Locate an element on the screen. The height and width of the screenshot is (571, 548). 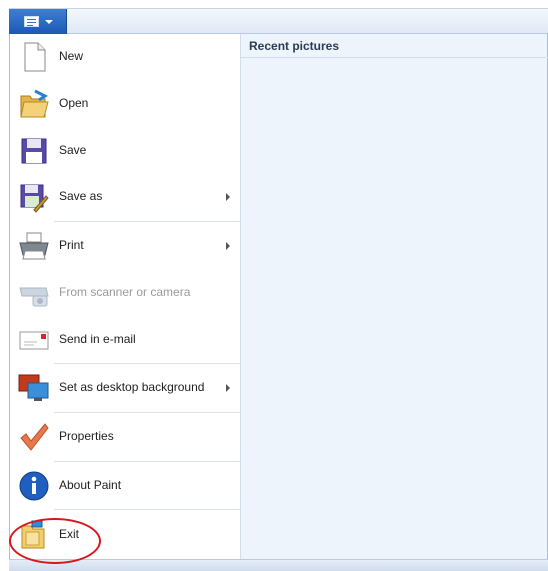
menu-item-new: New is located at coordinates (125, 57).